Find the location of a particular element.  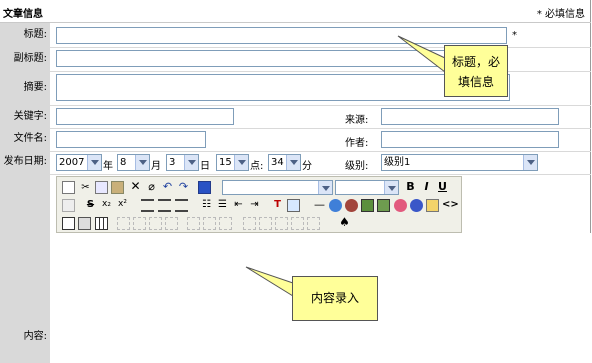

title-callout: 标题，必 填信息 is located at coordinates (476, 71).